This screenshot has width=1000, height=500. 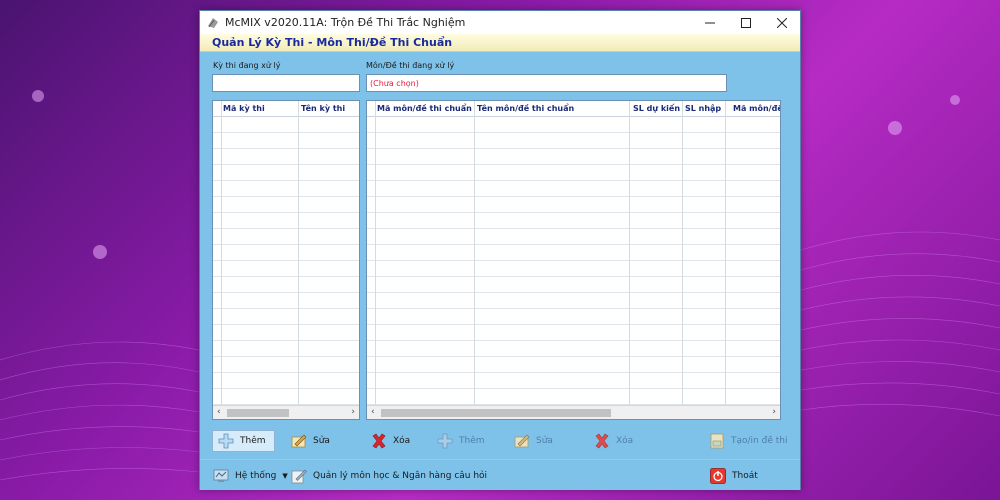 I want to click on subject-edit-label: Sửa, so click(x=544, y=441).